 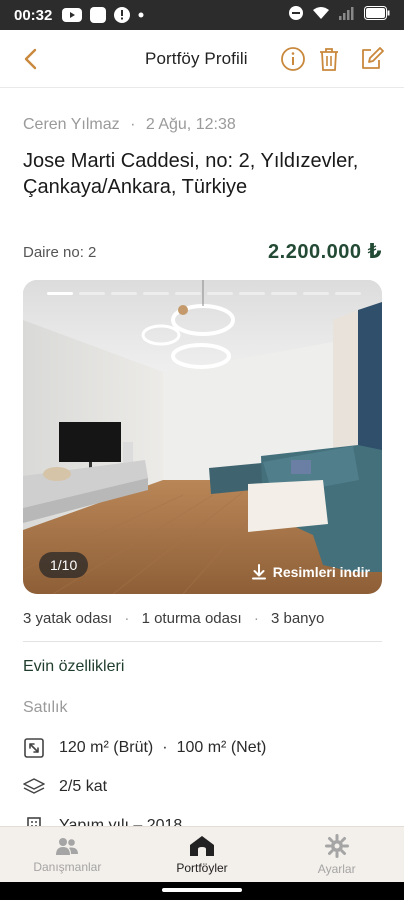 What do you see at coordinates (74, 666) in the screenshot?
I see `features-heading: Evin özellikleri` at bounding box center [74, 666].